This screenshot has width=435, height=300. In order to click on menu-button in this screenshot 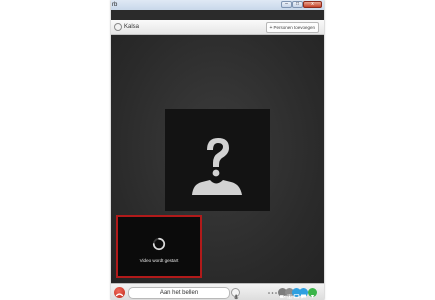, I will do `click(312, 293)`.